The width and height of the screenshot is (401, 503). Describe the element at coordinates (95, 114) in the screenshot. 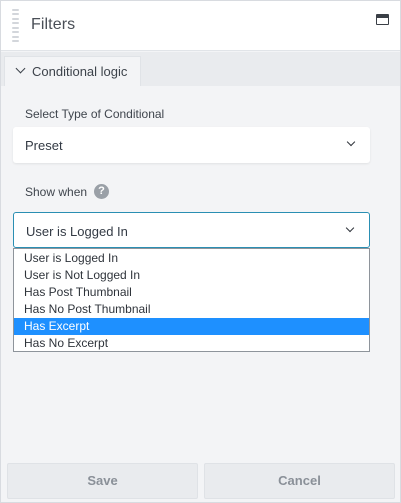

I see `conditional-type-label: Select Type of Conditional` at that location.